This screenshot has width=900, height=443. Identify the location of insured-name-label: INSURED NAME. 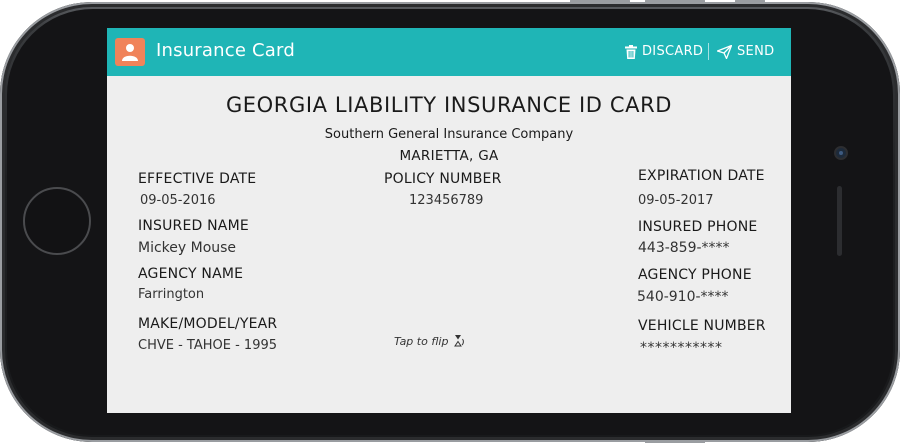
(193, 226).